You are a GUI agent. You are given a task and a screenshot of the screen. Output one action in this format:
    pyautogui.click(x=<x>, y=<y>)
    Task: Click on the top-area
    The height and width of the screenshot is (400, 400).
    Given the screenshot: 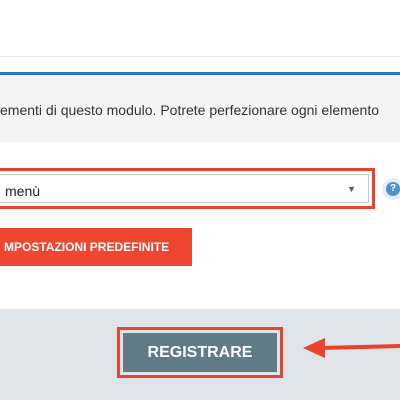 What is the action you would take?
    pyautogui.click(x=200, y=28)
    